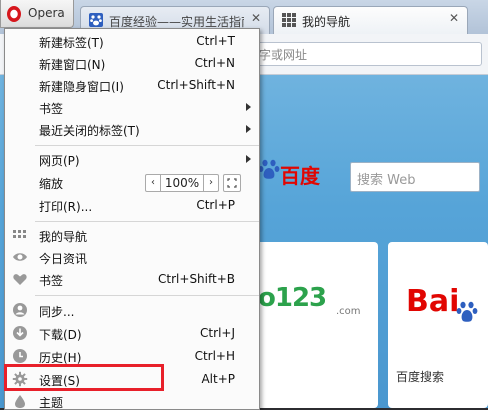 The width and height of the screenshot is (488, 410). I want to click on menu-item-bookmarks: 书签 Ctrl+Shift+B, so click(132, 279).